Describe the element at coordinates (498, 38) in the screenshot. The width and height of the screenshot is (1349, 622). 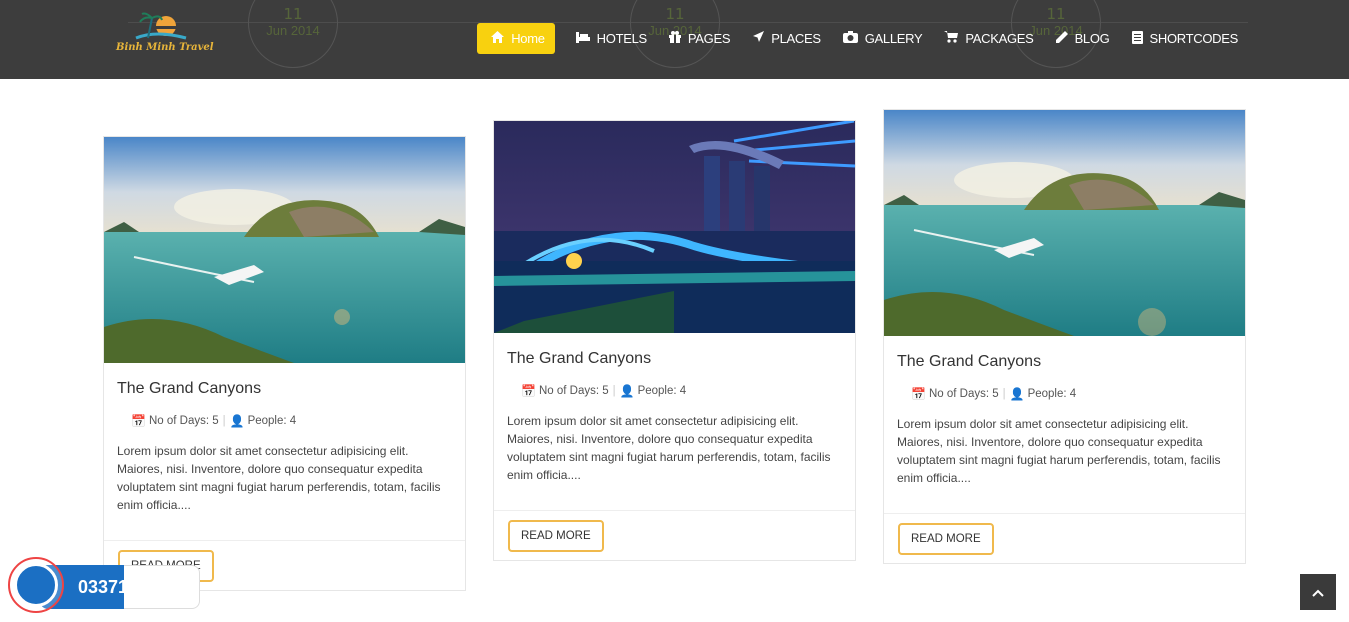
I see `home-icon` at that location.